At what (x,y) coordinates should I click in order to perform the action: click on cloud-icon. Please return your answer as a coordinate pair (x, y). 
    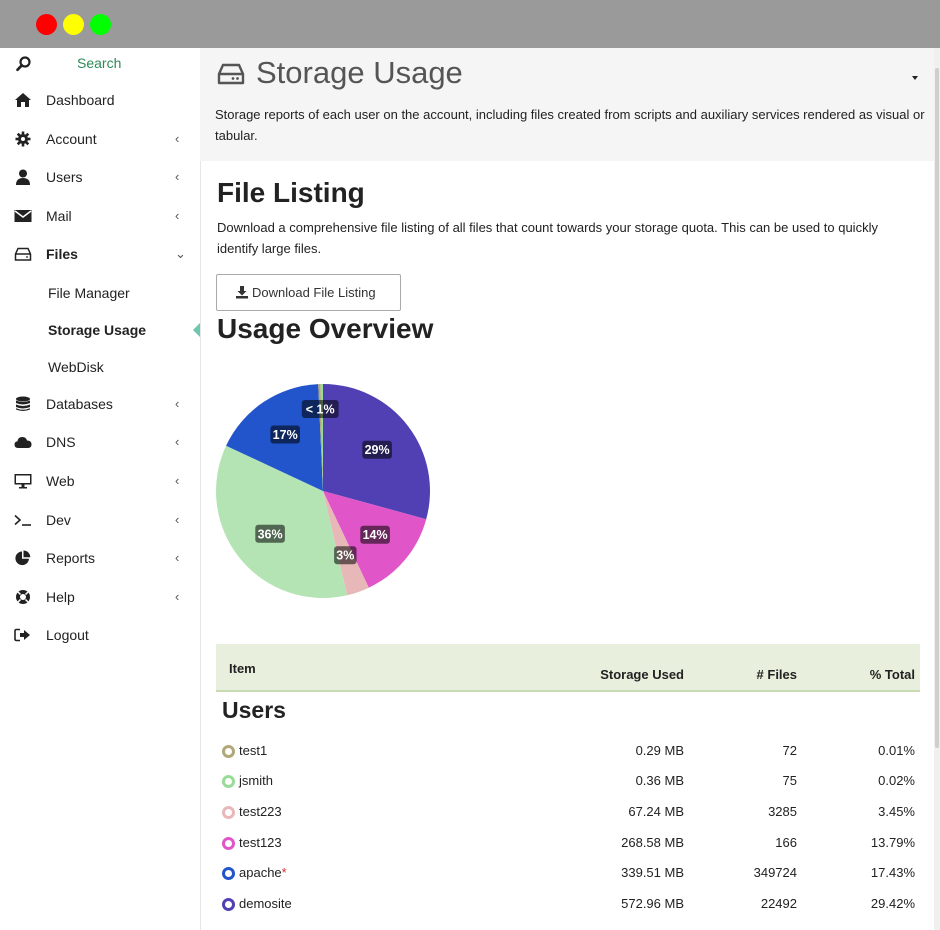
    Looking at the image, I should click on (23, 442).